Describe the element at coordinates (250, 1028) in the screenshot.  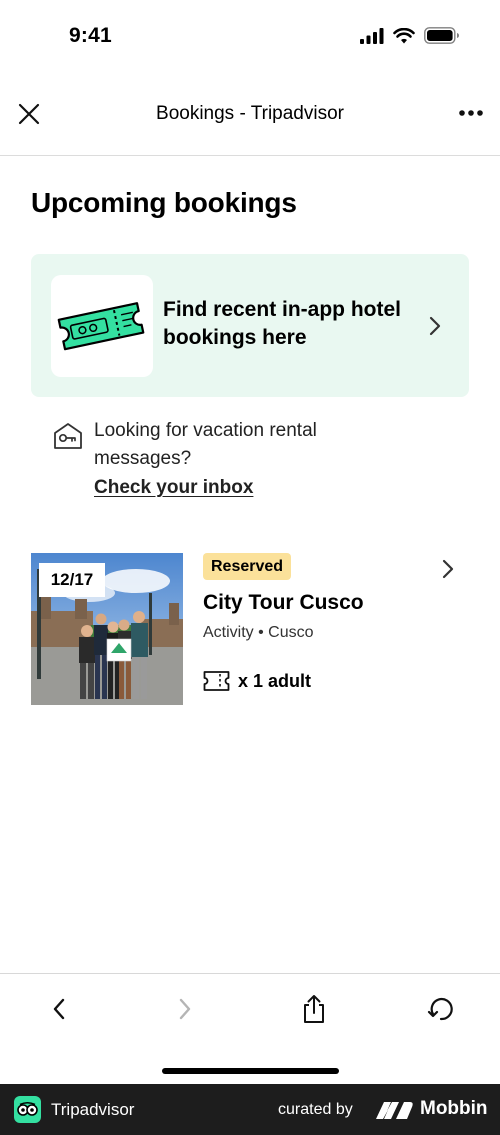
I see `browser-toolbar` at that location.